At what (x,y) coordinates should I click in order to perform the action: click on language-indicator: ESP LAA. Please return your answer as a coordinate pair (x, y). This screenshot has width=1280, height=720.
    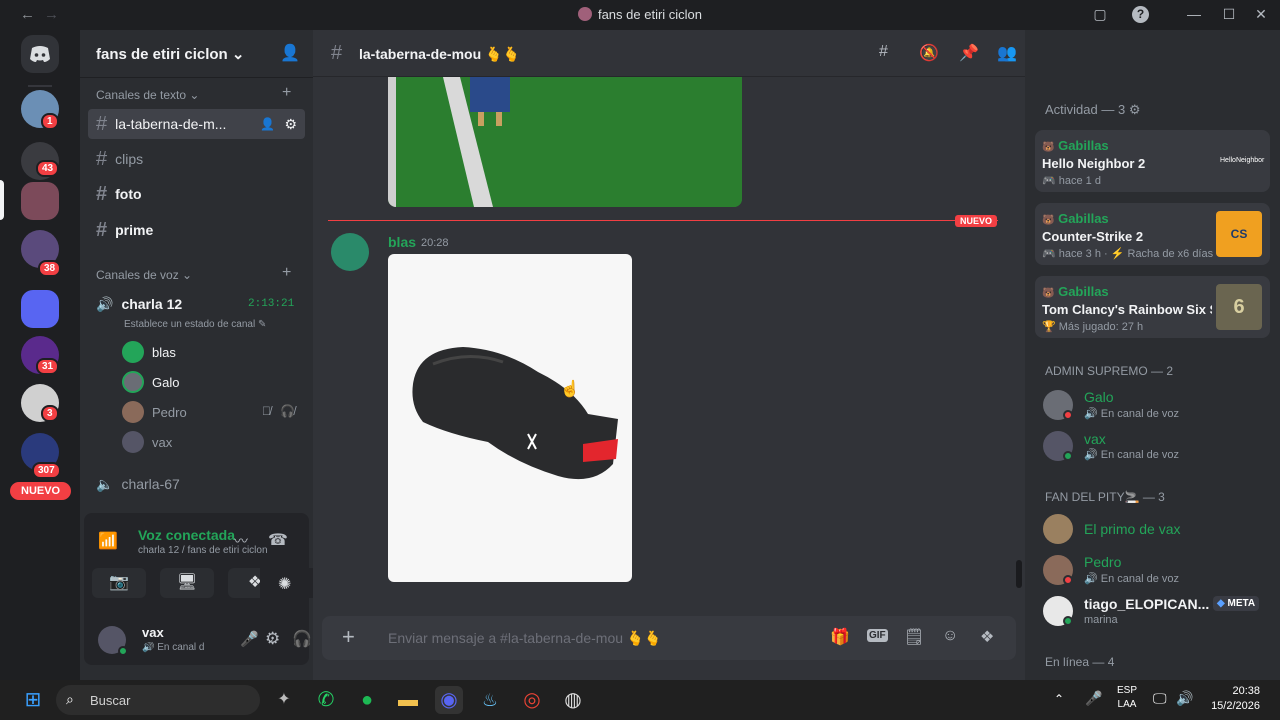
    Looking at the image, I should click on (1127, 698).